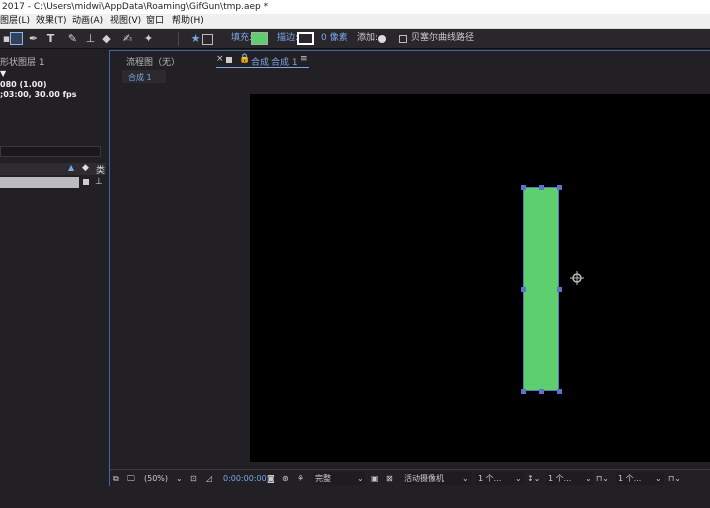 This screenshot has height=508, width=710. Describe the element at coordinates (304, 59) in the screenshot. I see `panel-menu-icon: ≡` at that location.